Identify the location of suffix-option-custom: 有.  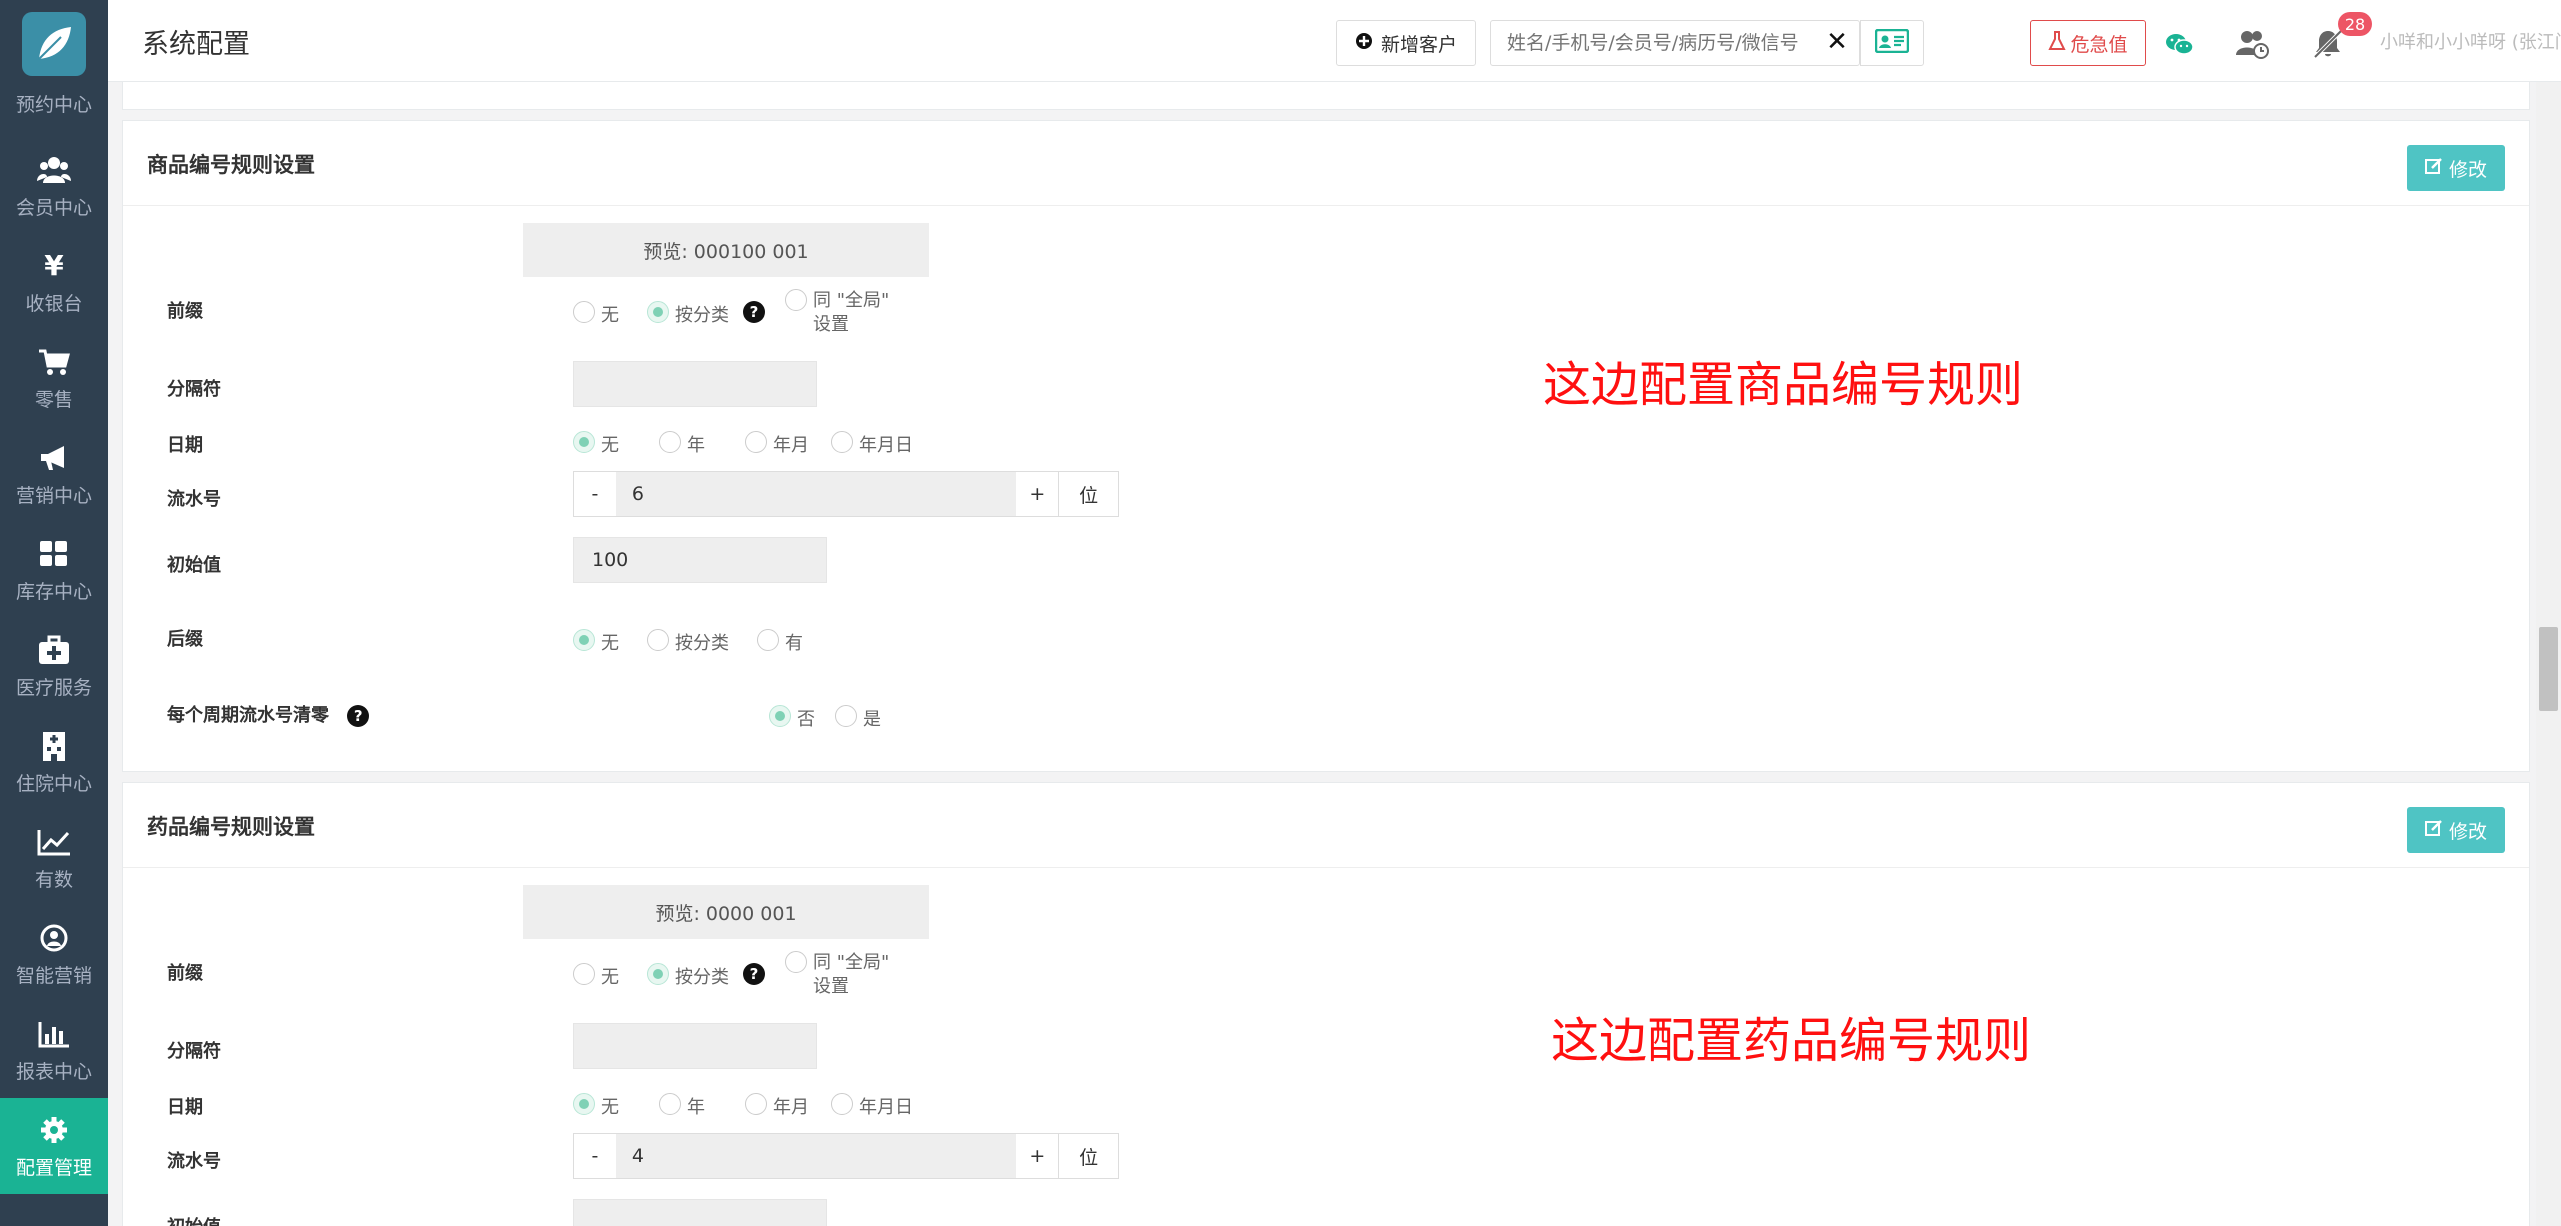
(780, 642).